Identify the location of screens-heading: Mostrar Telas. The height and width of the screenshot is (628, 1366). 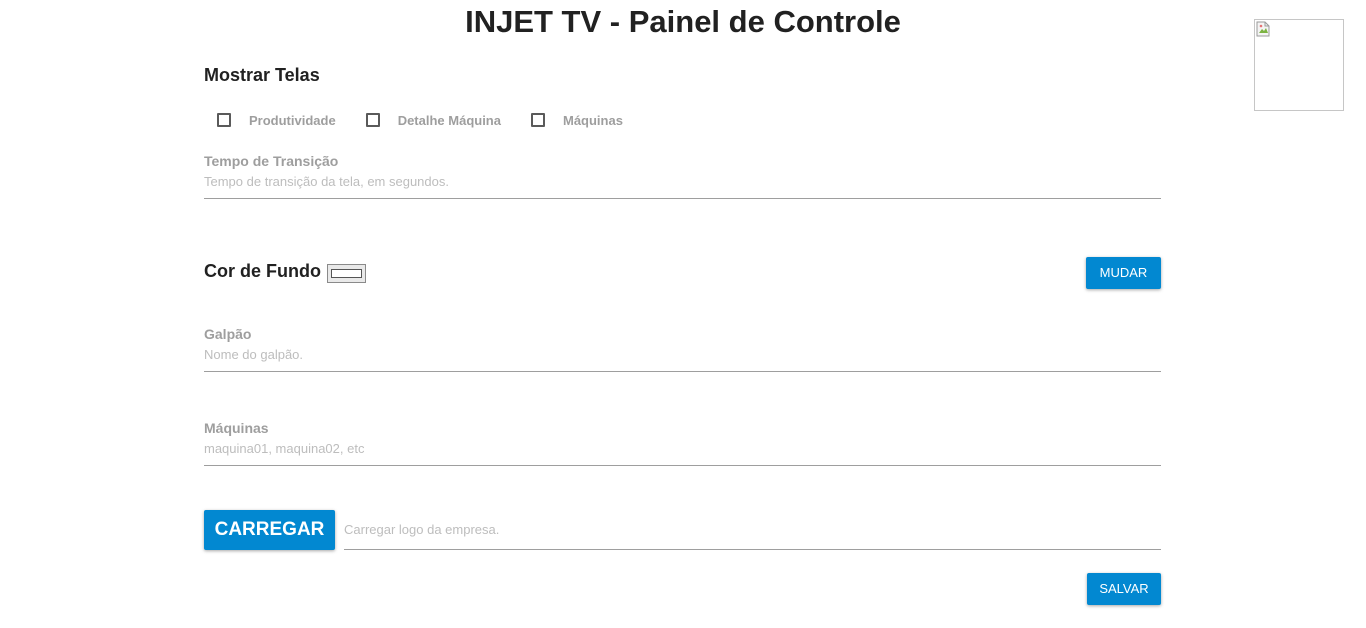
(262, 75).